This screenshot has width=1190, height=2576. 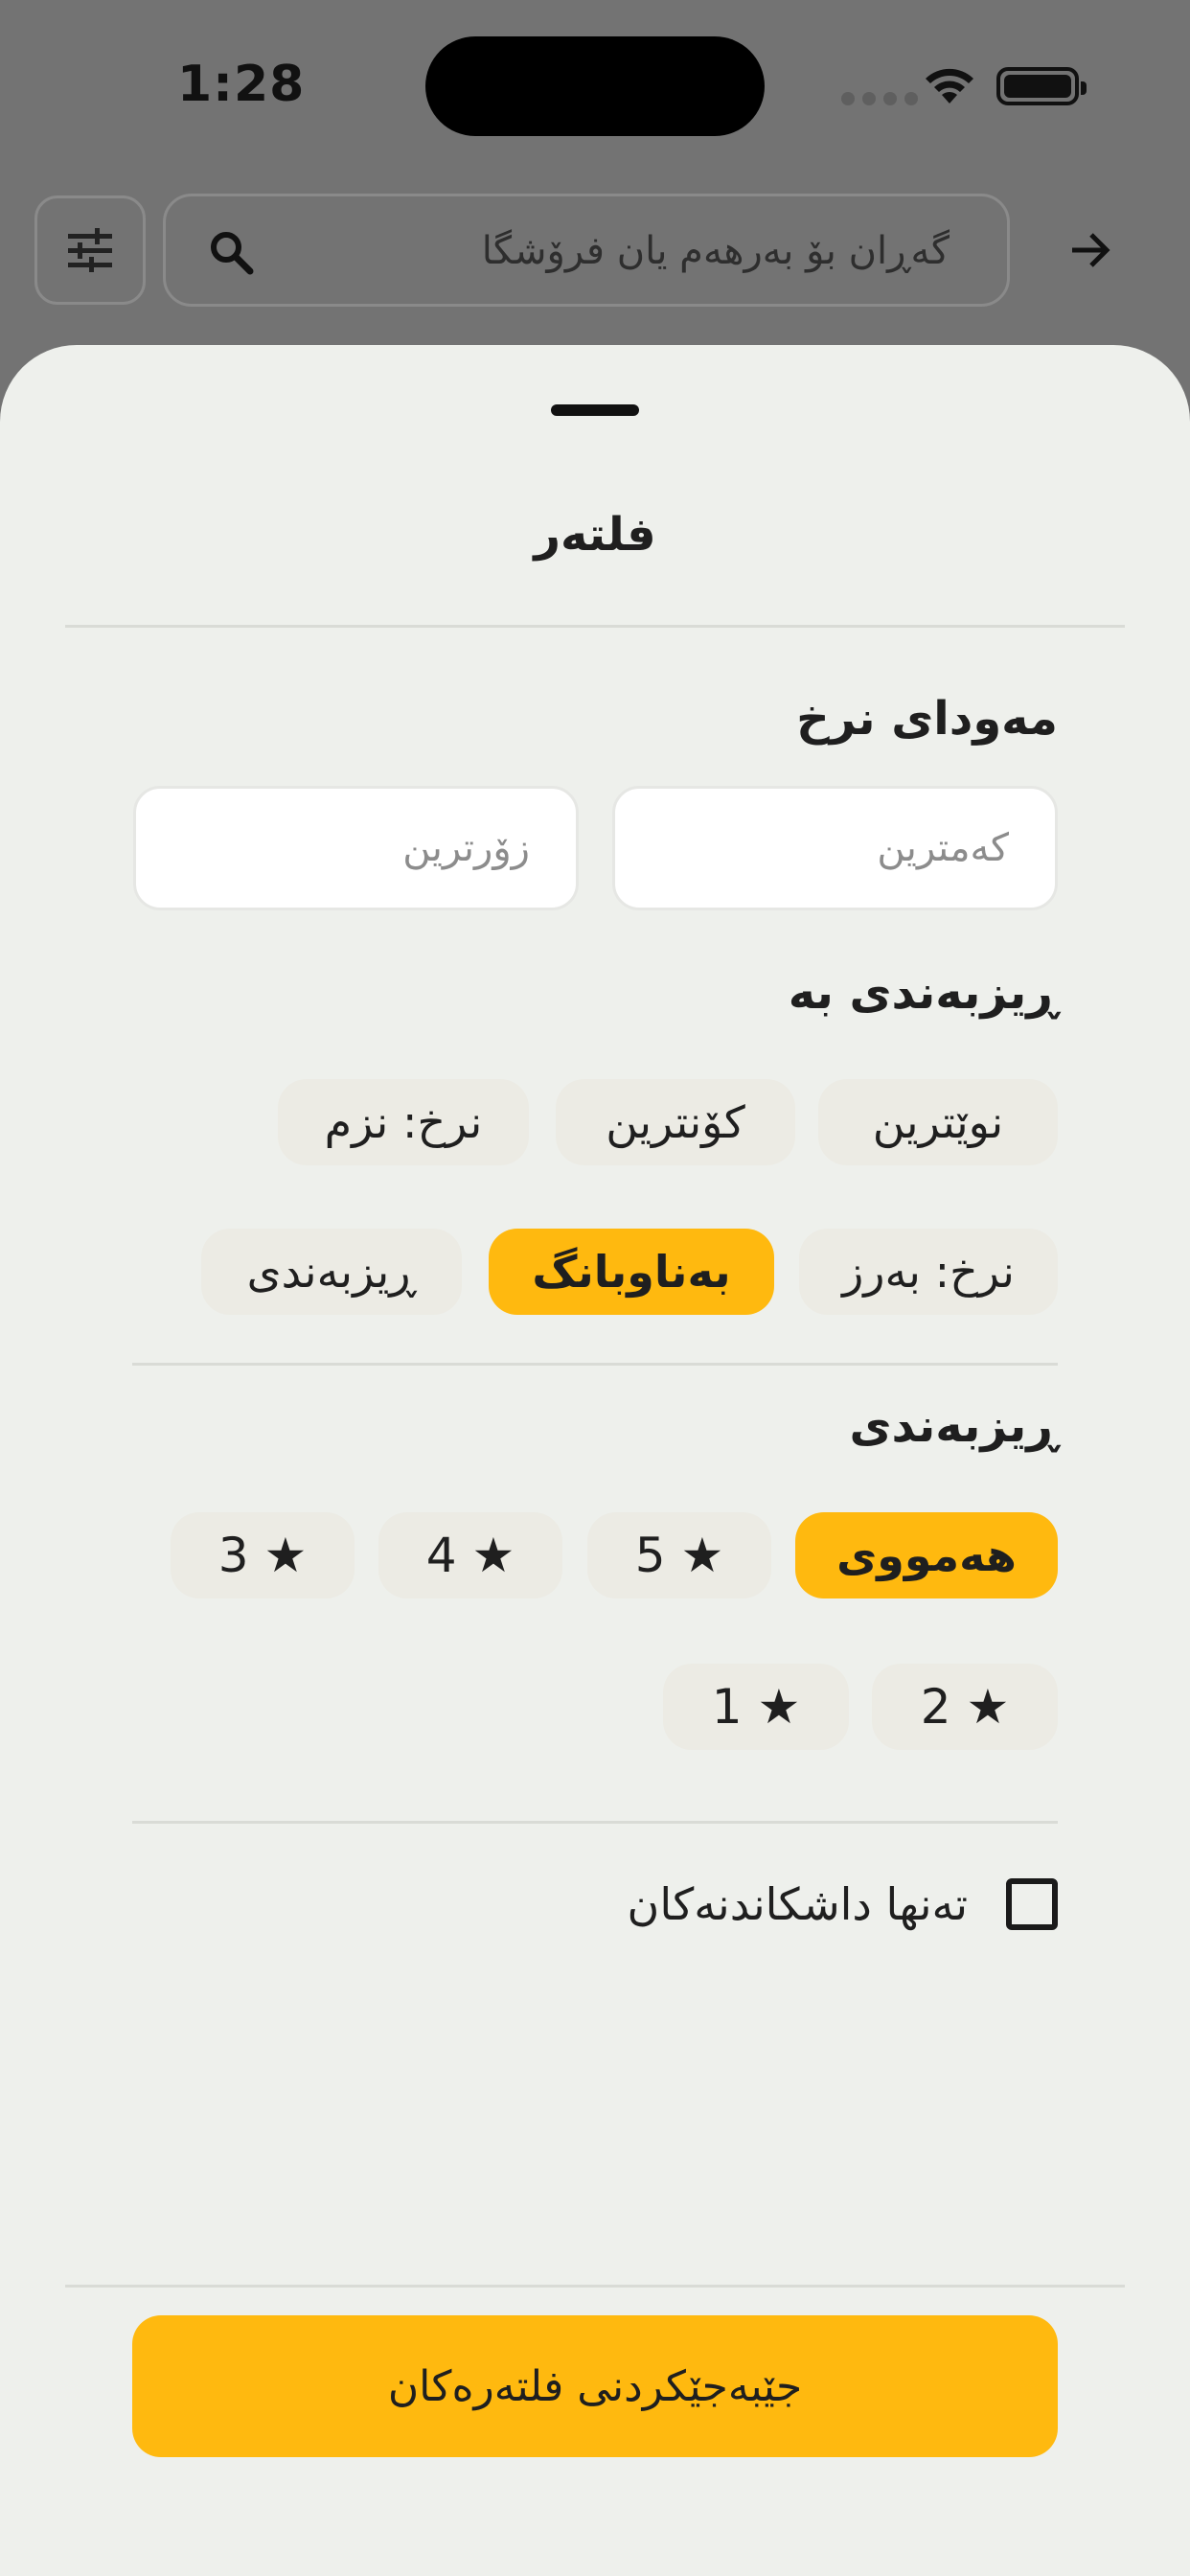 I want to click on min-price-input, so click(x=835, y=848).